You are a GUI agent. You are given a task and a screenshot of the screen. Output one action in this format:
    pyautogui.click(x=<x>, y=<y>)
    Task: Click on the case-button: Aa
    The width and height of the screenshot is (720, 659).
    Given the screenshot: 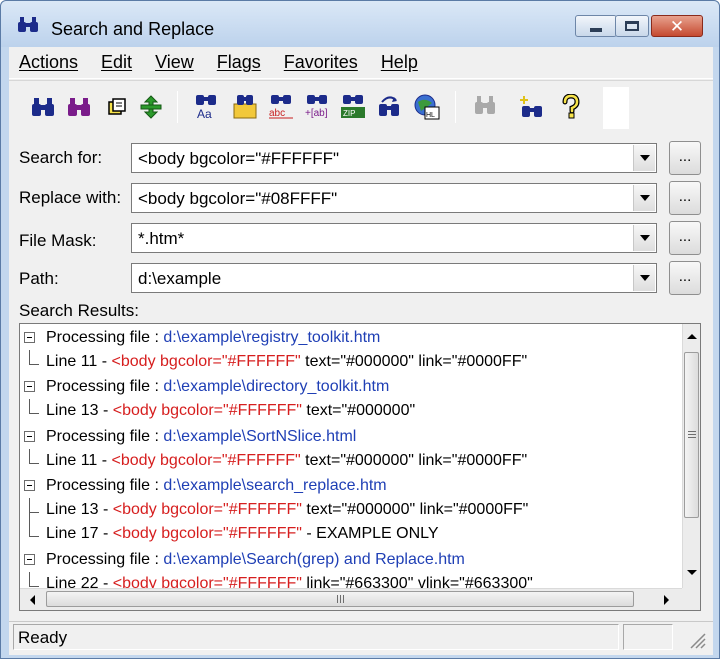 What is the action you would take?
    pyautogui.click(x=207, y=107)
    